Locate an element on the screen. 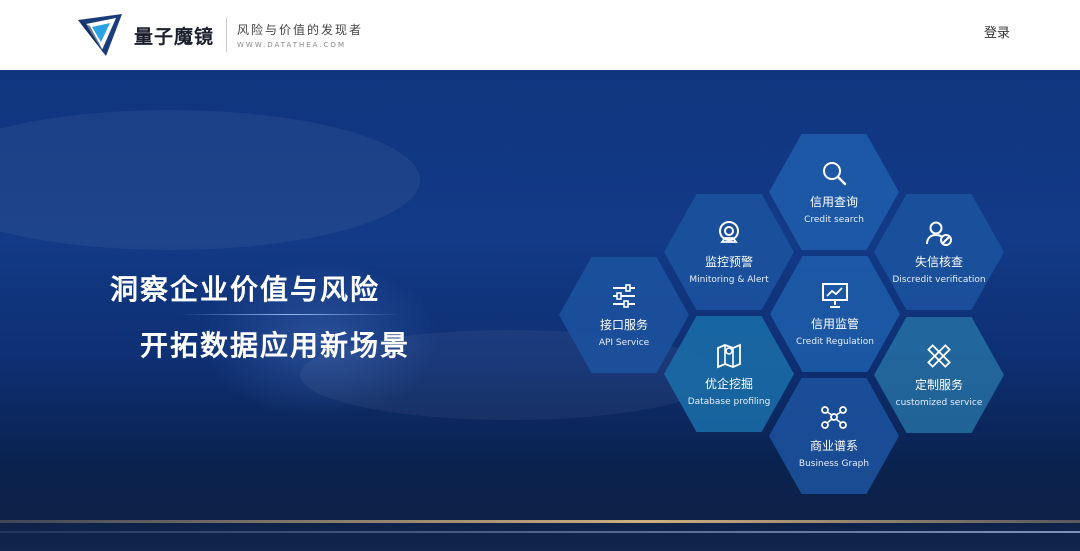  brand-tagline: 风险与价值的发现者 WWW.DATATHEA.COM is located at coordinates (300, 35).